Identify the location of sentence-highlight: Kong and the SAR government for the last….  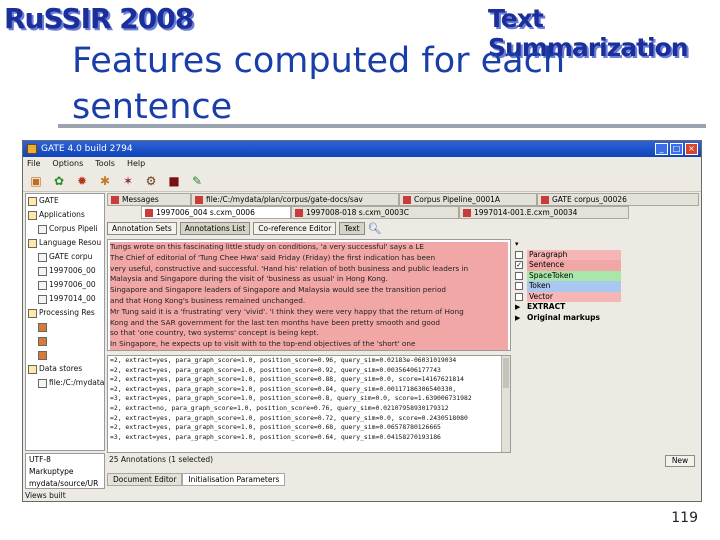
(309, 323).